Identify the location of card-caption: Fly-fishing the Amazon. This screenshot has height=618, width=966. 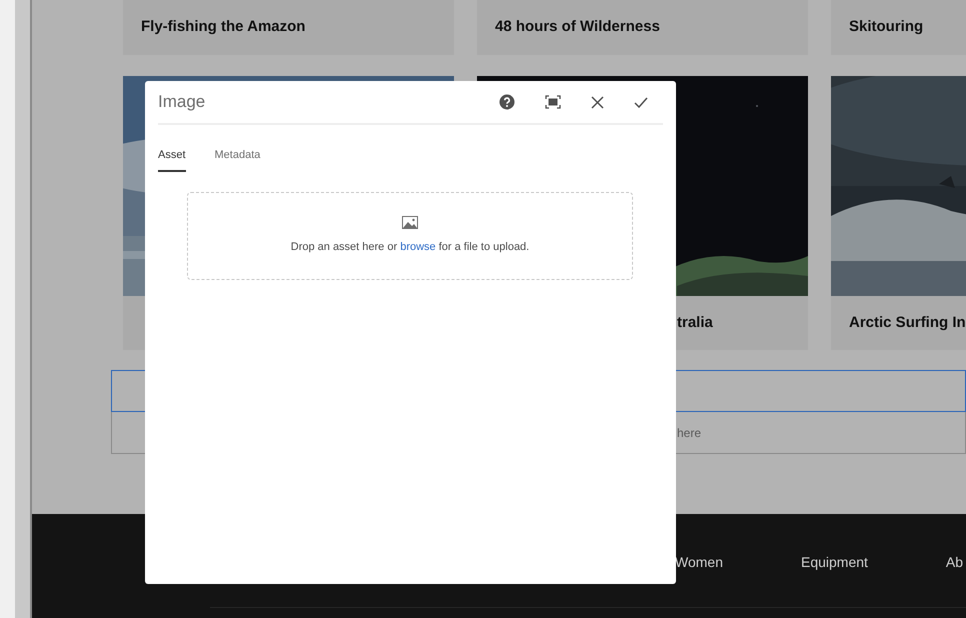
(288, 27).